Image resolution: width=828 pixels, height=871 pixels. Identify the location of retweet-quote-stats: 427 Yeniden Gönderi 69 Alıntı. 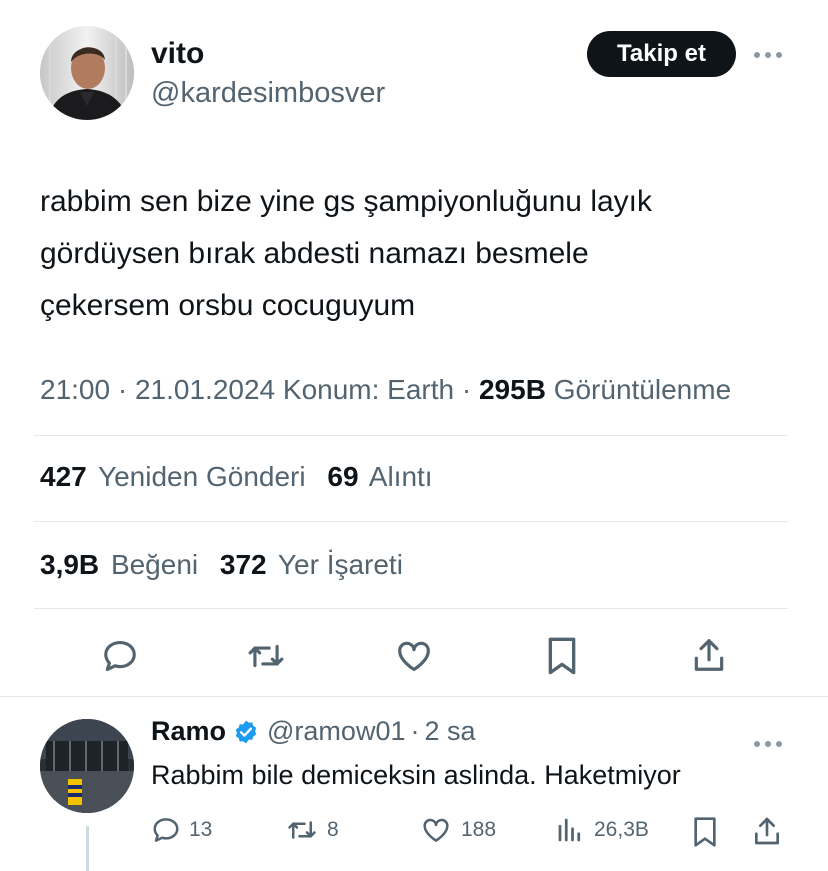
(238, 477).